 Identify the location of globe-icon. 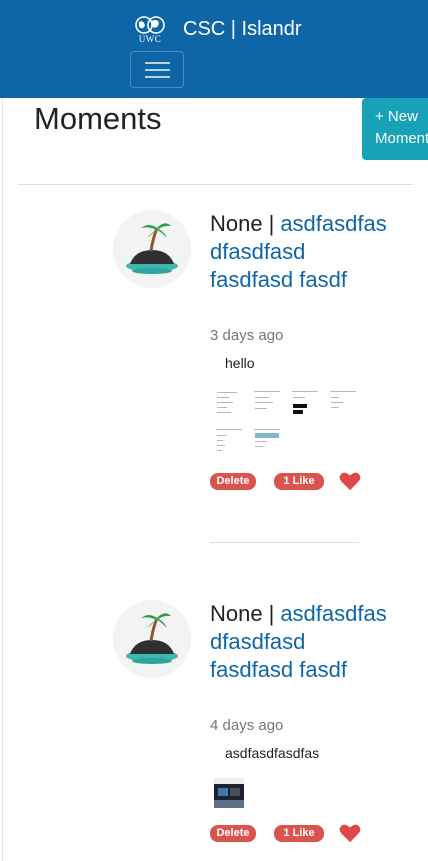
(150, 24).